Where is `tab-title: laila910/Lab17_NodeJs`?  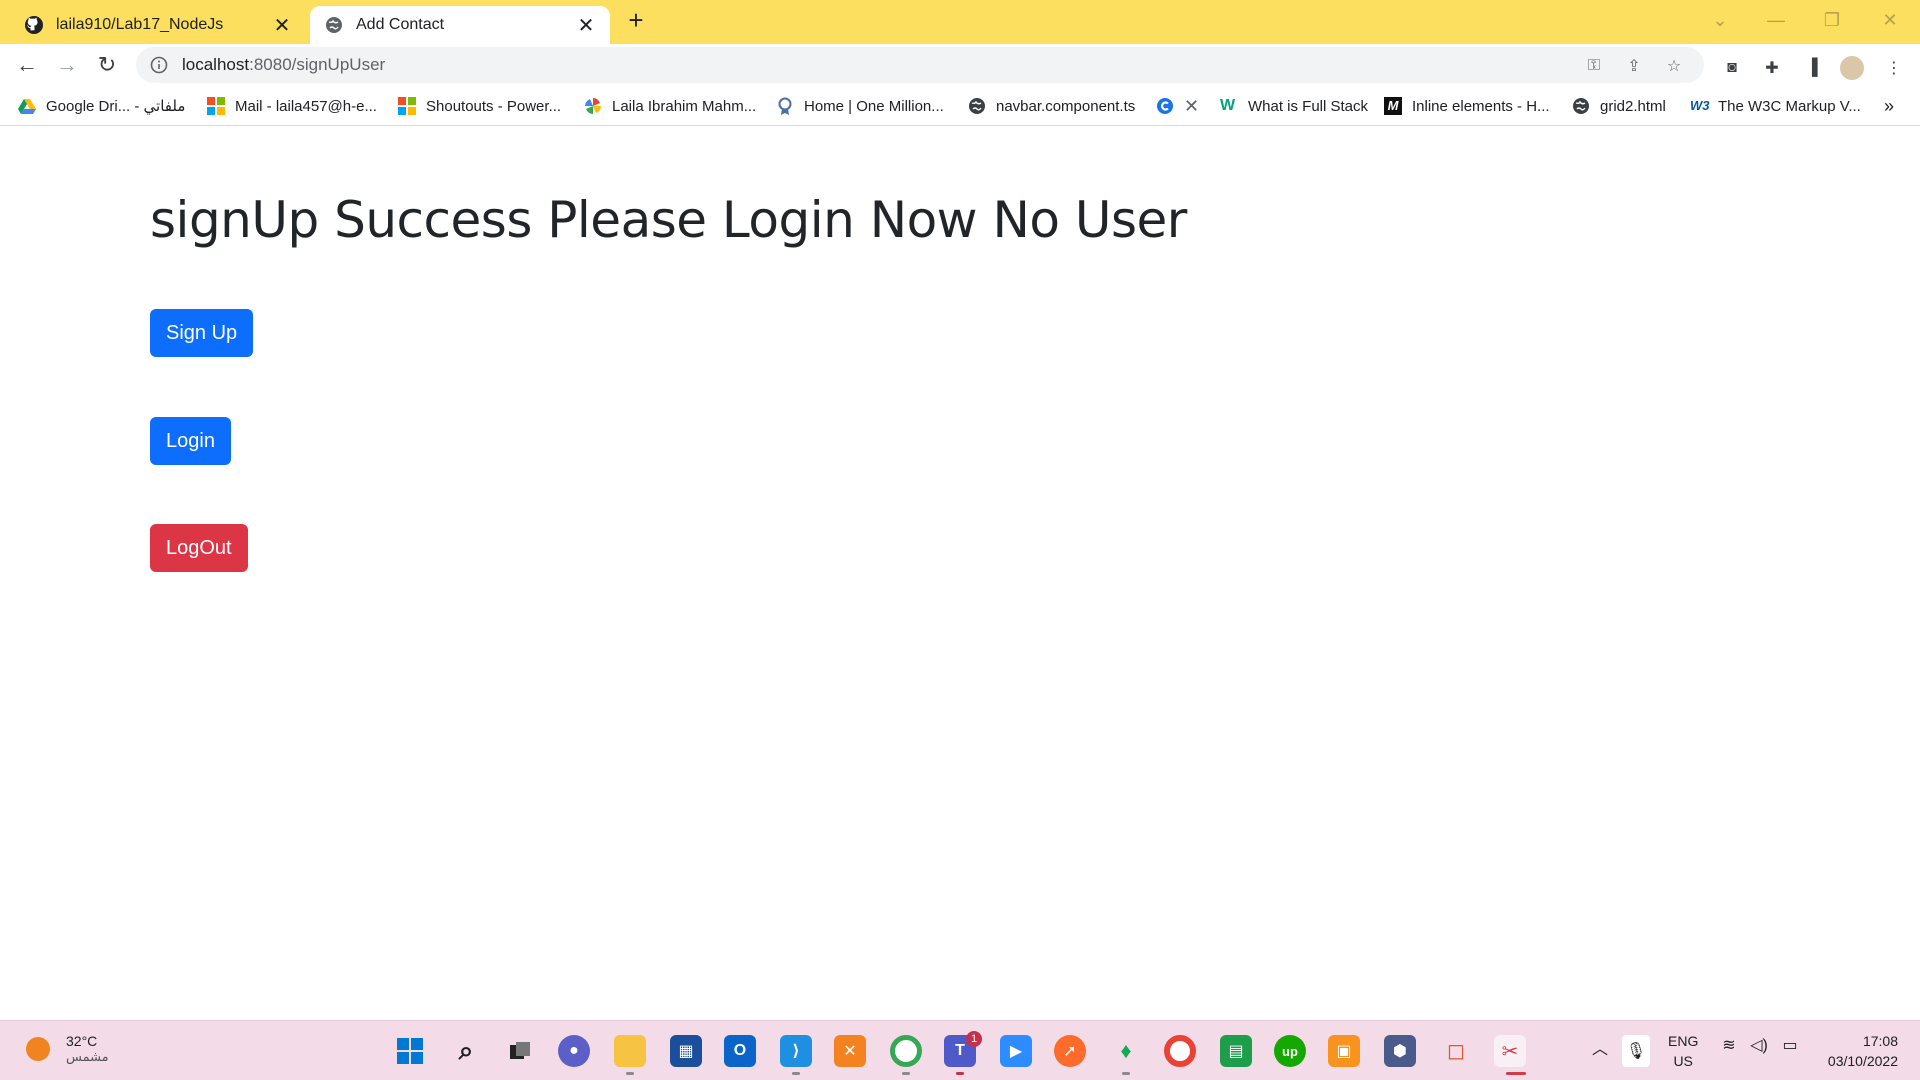 tab-title: laila910/Lab17_NodeJs is located at coordinates (140, 24).